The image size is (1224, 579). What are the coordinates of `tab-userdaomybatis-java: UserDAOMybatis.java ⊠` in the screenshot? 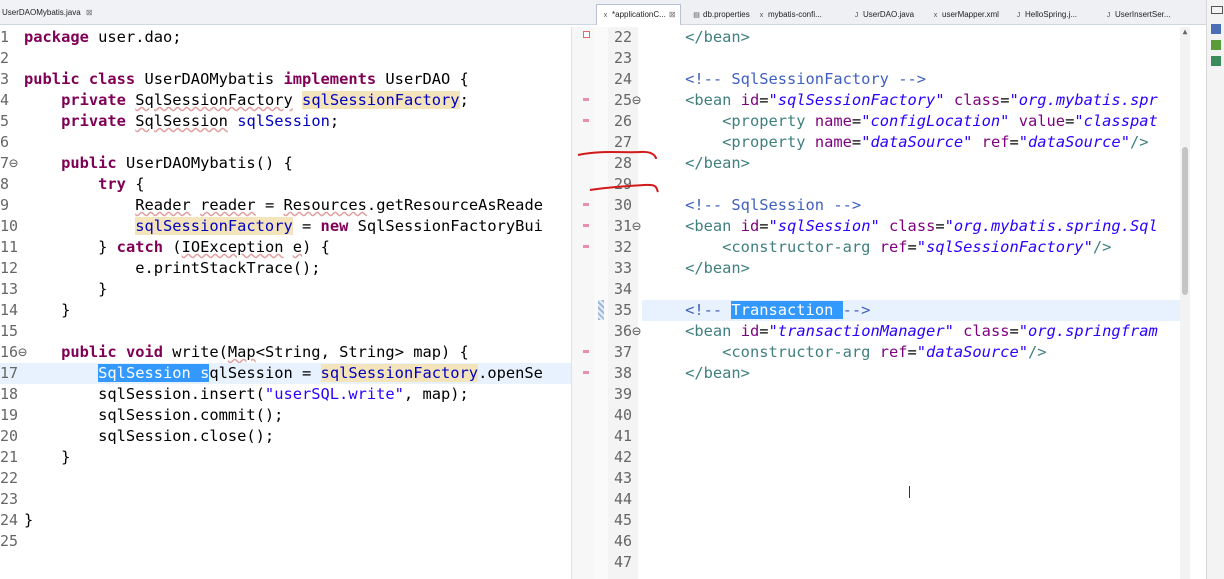 It's located at (47, 13).